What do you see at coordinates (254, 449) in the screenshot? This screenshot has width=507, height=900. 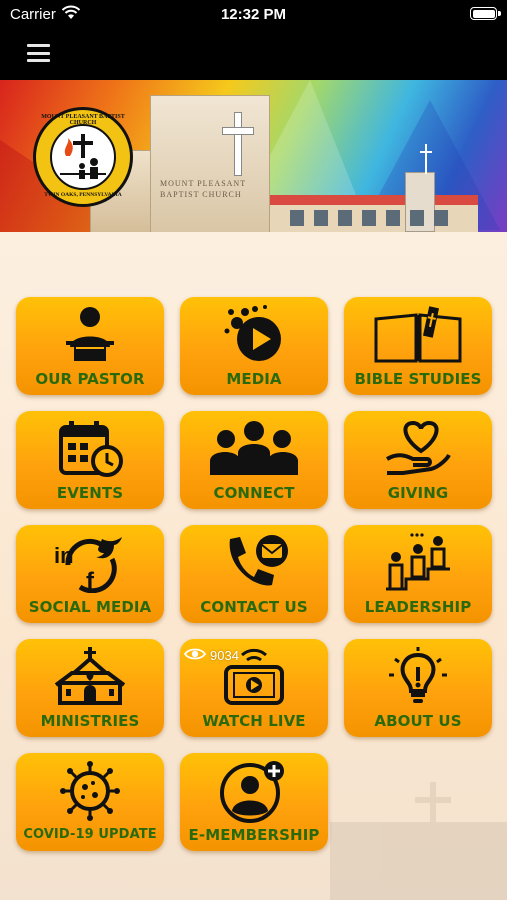 I see `people-group-icon` at bounding box center [254, 449].